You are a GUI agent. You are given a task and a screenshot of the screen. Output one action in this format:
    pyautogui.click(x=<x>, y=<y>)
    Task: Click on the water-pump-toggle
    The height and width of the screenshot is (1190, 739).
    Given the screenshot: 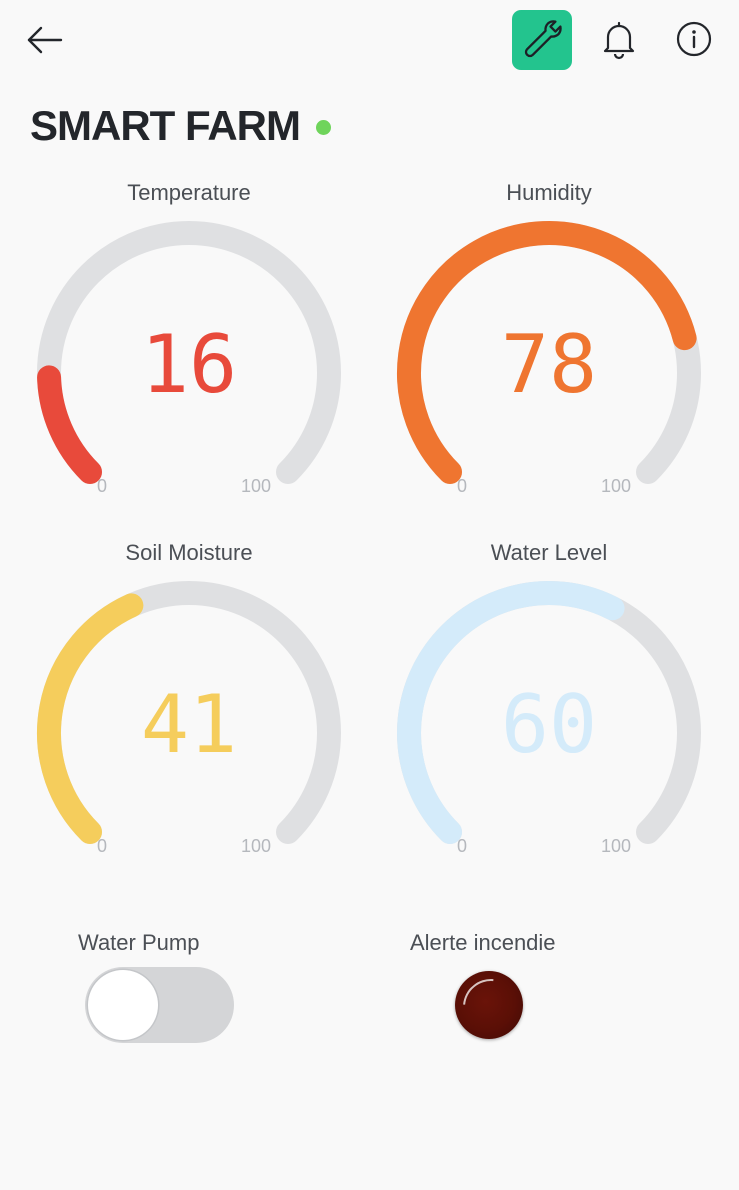 What is the action you would take?
    pyautogui.click(x=159, y=1005)
    